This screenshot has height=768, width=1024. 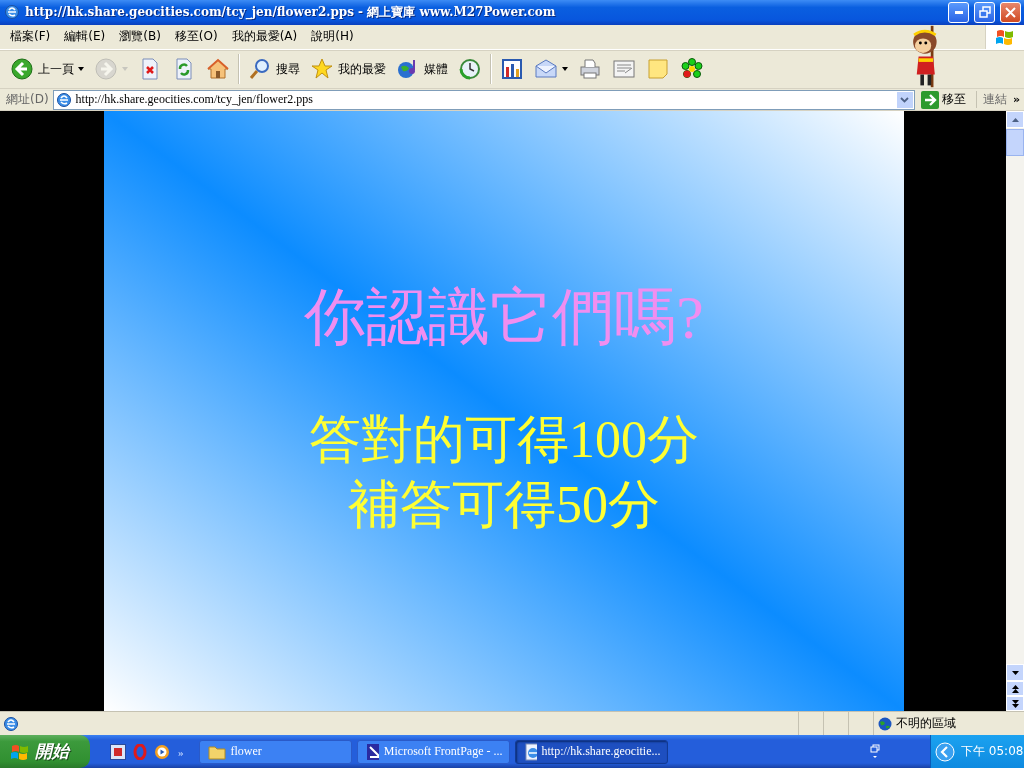 What do you see at coordinates (1015, 688) in the screenshot?
I see `page-up-icon` at bounding box center [1015, 688].